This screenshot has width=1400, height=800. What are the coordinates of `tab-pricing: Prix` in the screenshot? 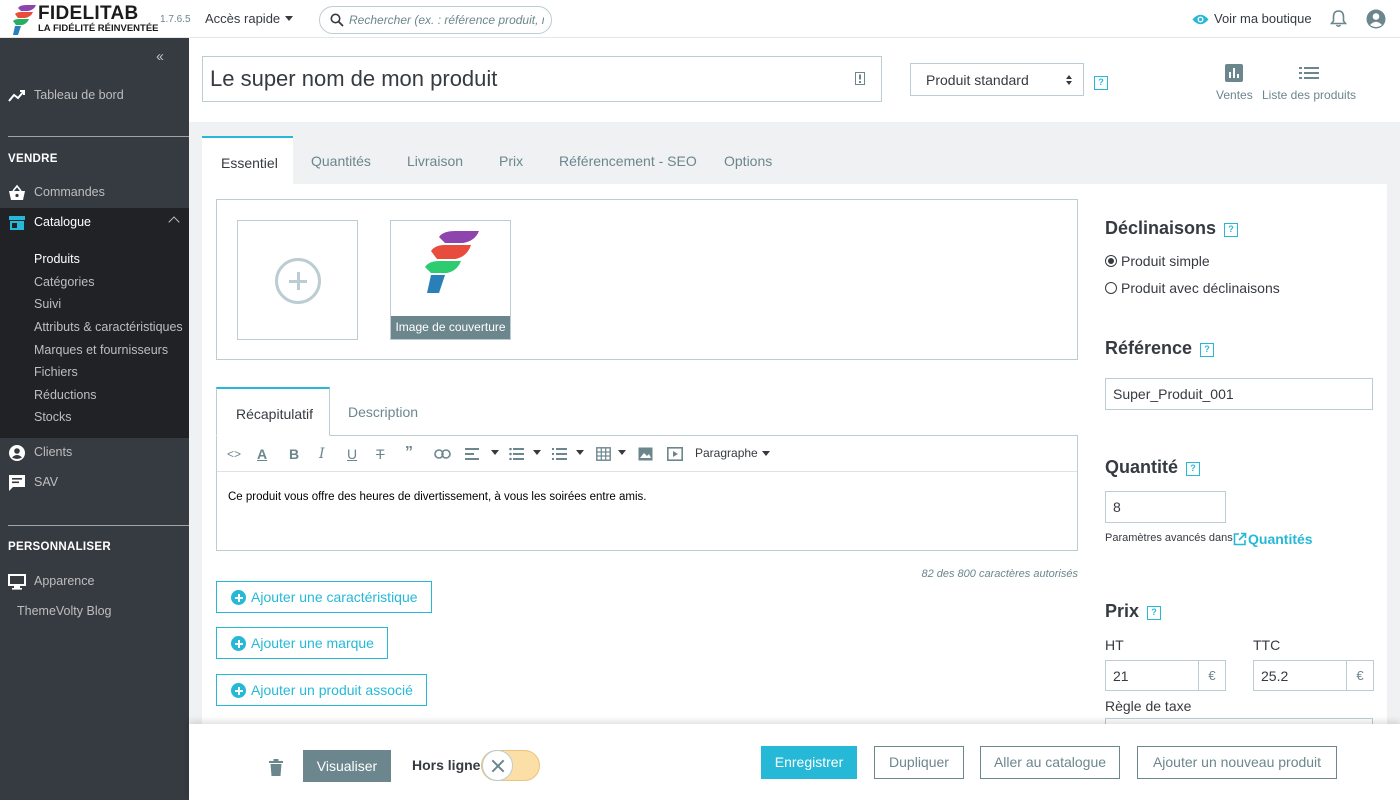 It's located at (511, 160).